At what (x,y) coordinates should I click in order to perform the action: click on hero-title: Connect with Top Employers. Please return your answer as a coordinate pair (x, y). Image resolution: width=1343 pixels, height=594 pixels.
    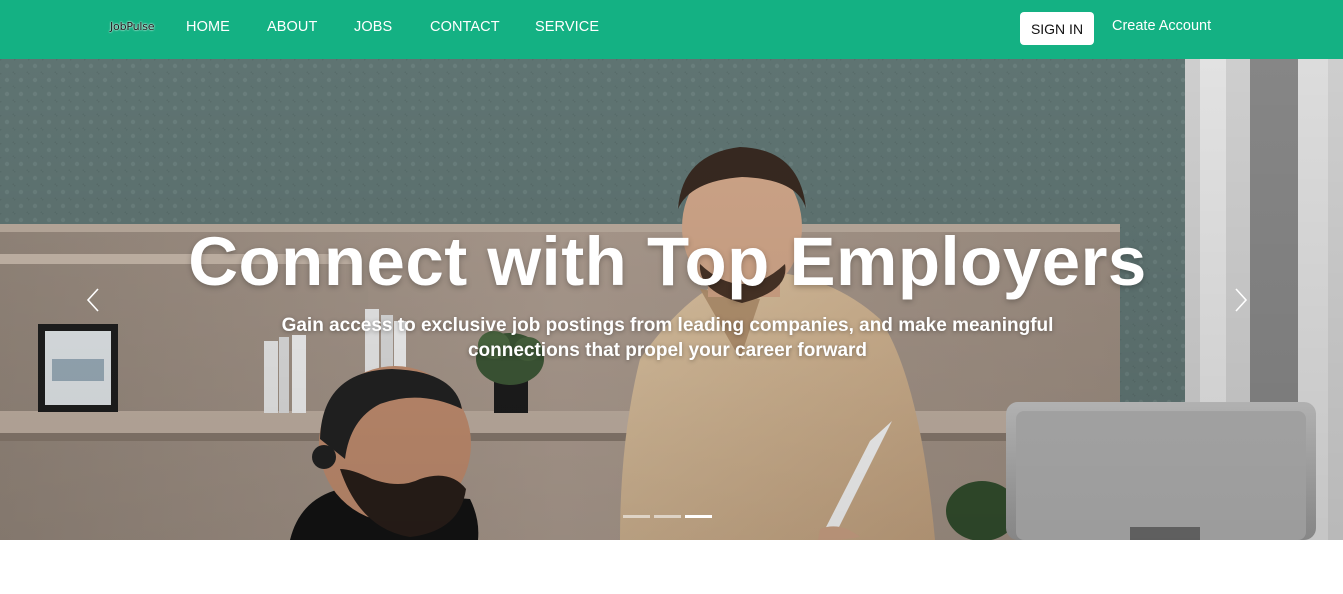
    Looking at the image, I should click on (667, 261).